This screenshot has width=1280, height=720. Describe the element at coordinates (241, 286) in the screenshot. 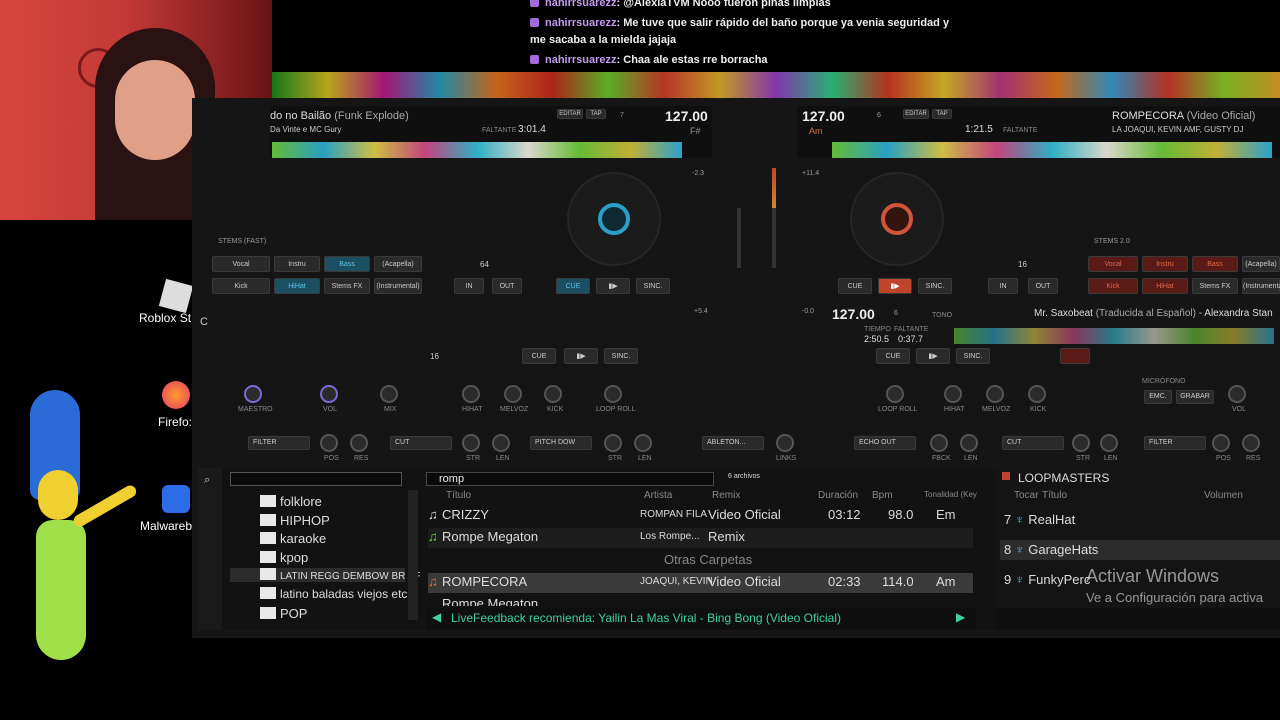

I see `stem-pad: Kick` at that location.